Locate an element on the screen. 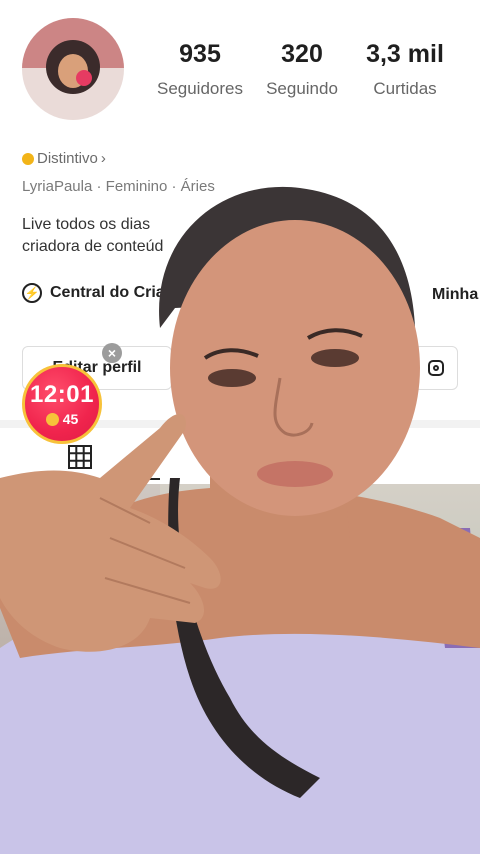 The height and width of the screenshot is (854, 480). coin-count: 45 is located at coordinates (70, 419).